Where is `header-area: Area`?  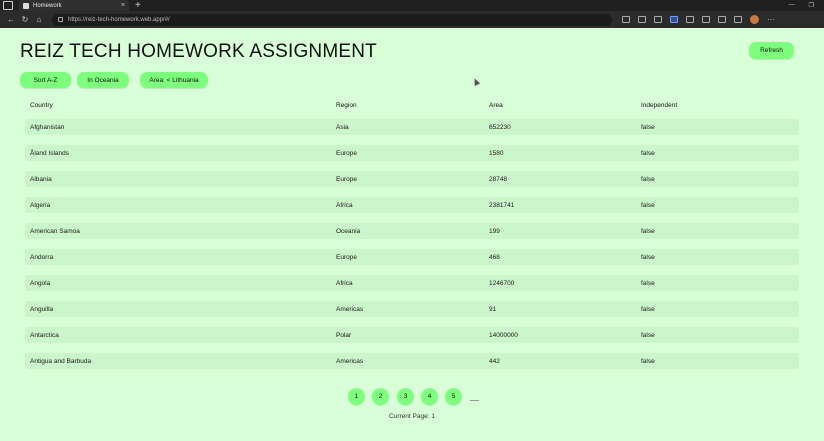 header-area: Area is located at coordinates (496, 105).